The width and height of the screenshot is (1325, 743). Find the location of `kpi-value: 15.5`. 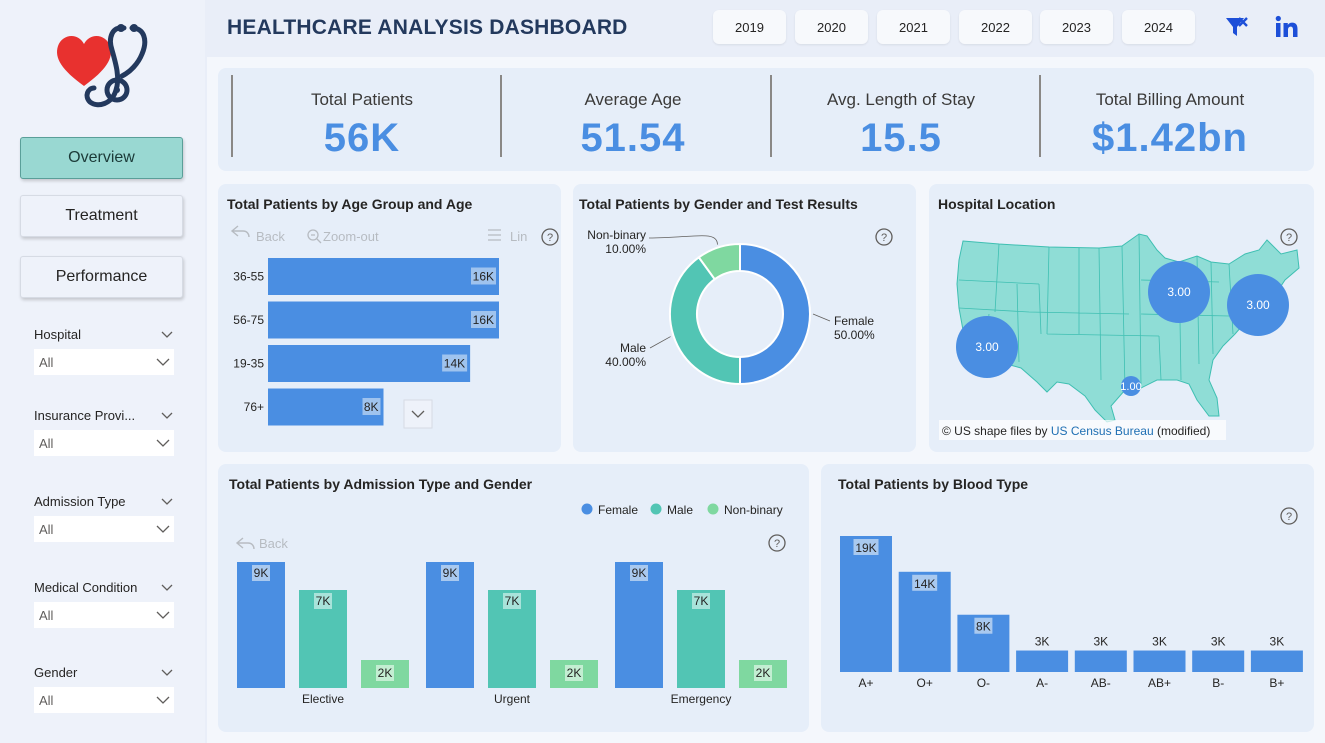

kpi-value: 15.5 is located at coordinates (901, 138).